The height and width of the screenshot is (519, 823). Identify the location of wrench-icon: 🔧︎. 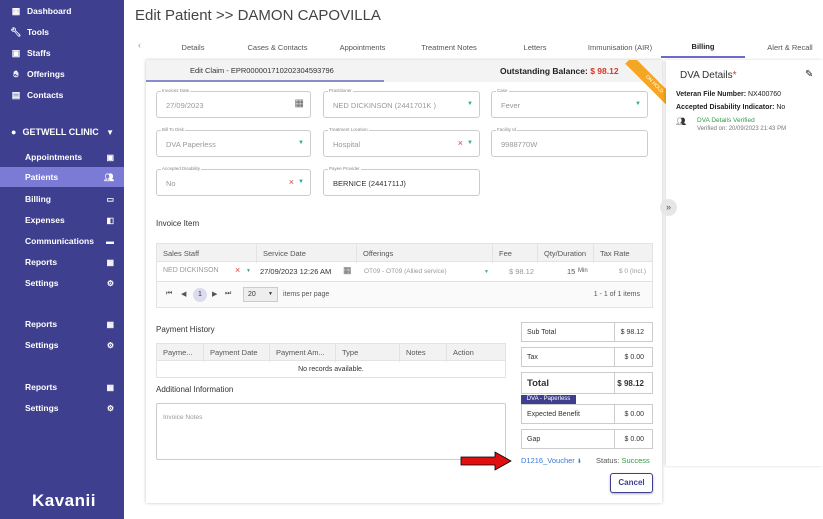
(16, 31).